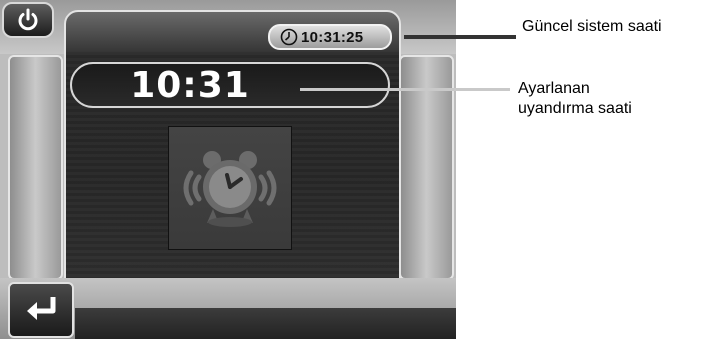 This screenshot has height=339, width=720. I want to click on back-arrow-icon, so click(41, 308).